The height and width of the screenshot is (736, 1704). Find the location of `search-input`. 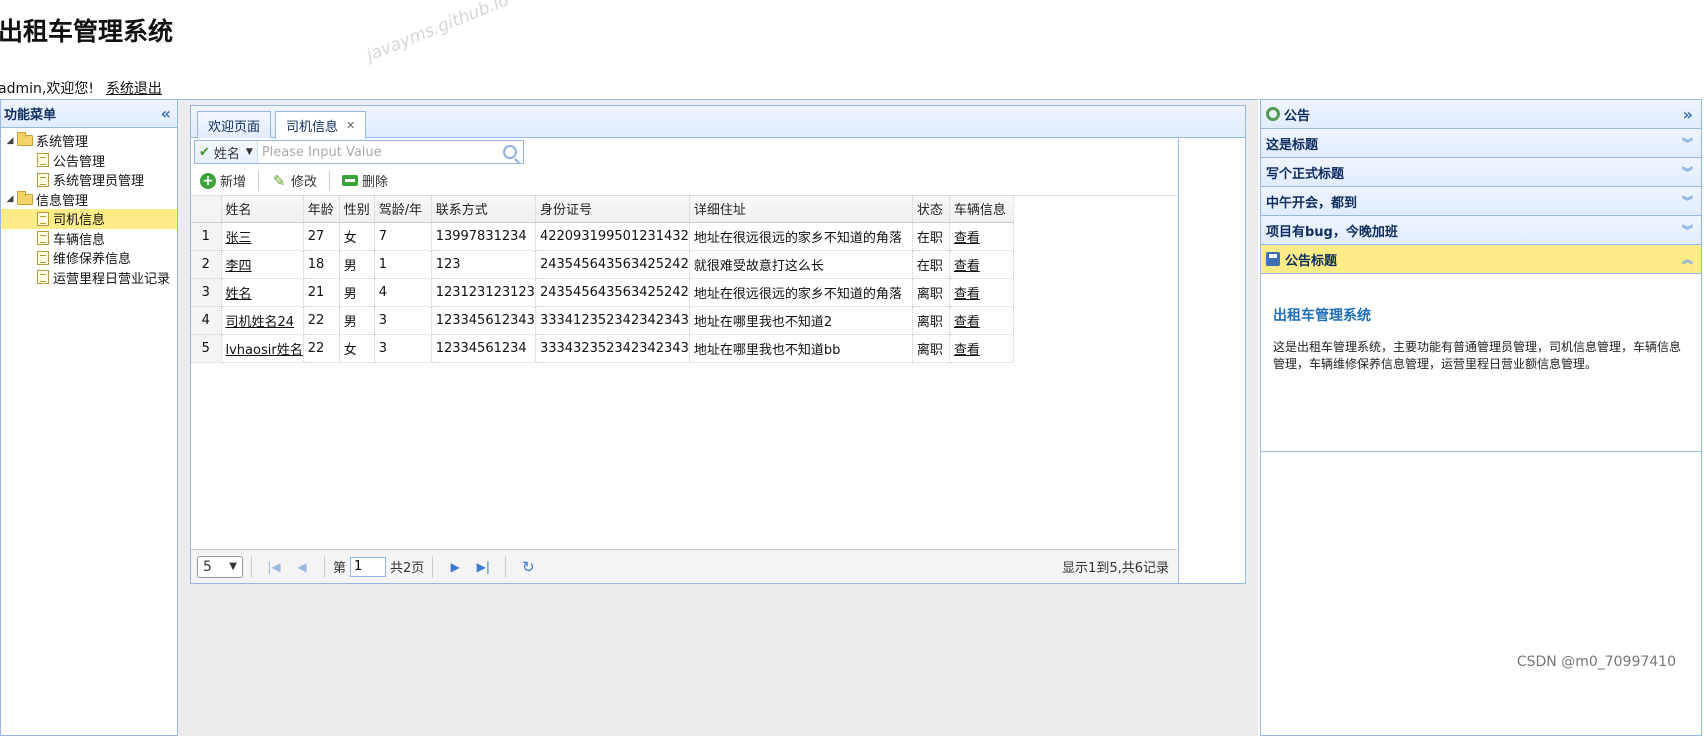

search-input is located at coordinates (380, 152).